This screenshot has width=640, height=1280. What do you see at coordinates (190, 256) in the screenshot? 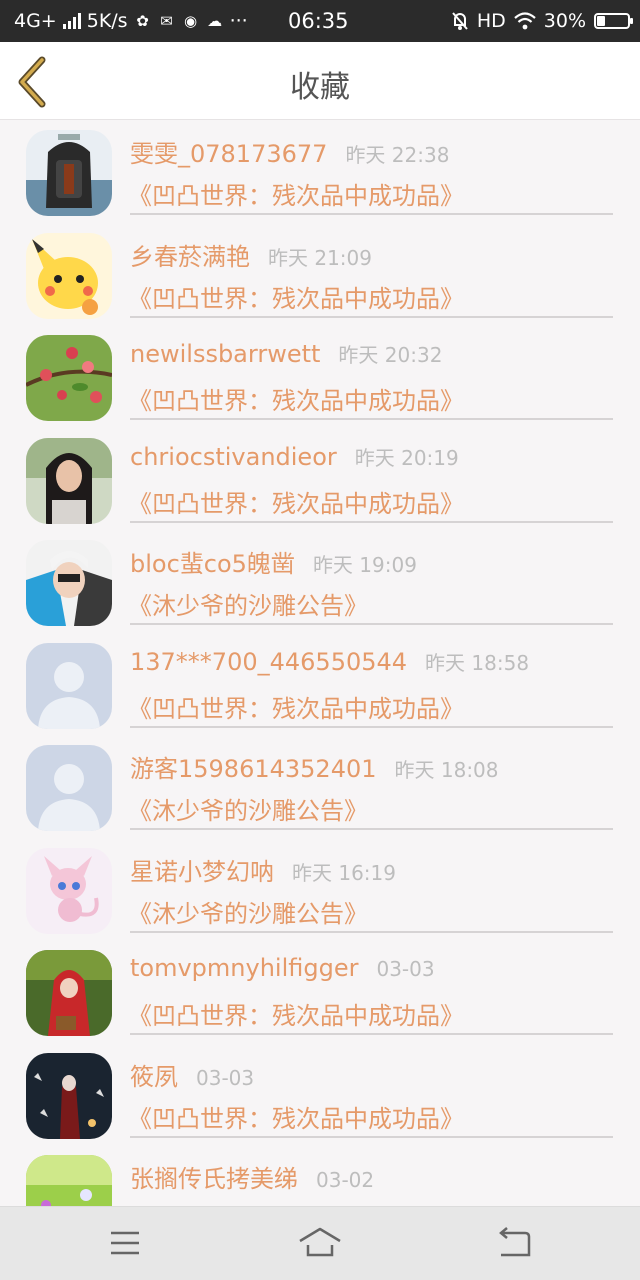
I see `user-name: 乡春菸满艳` at bounding box center [190, 256].